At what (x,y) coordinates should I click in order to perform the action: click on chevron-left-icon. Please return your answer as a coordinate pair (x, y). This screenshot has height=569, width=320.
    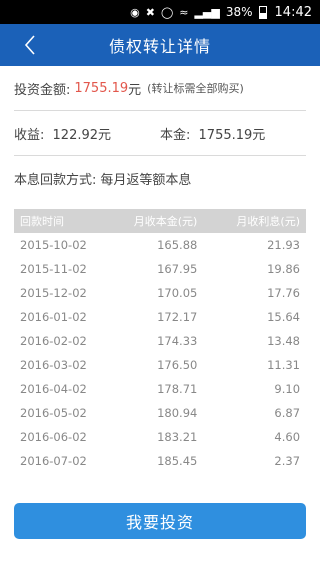
    Looking at the image, I should click on (29, 45).